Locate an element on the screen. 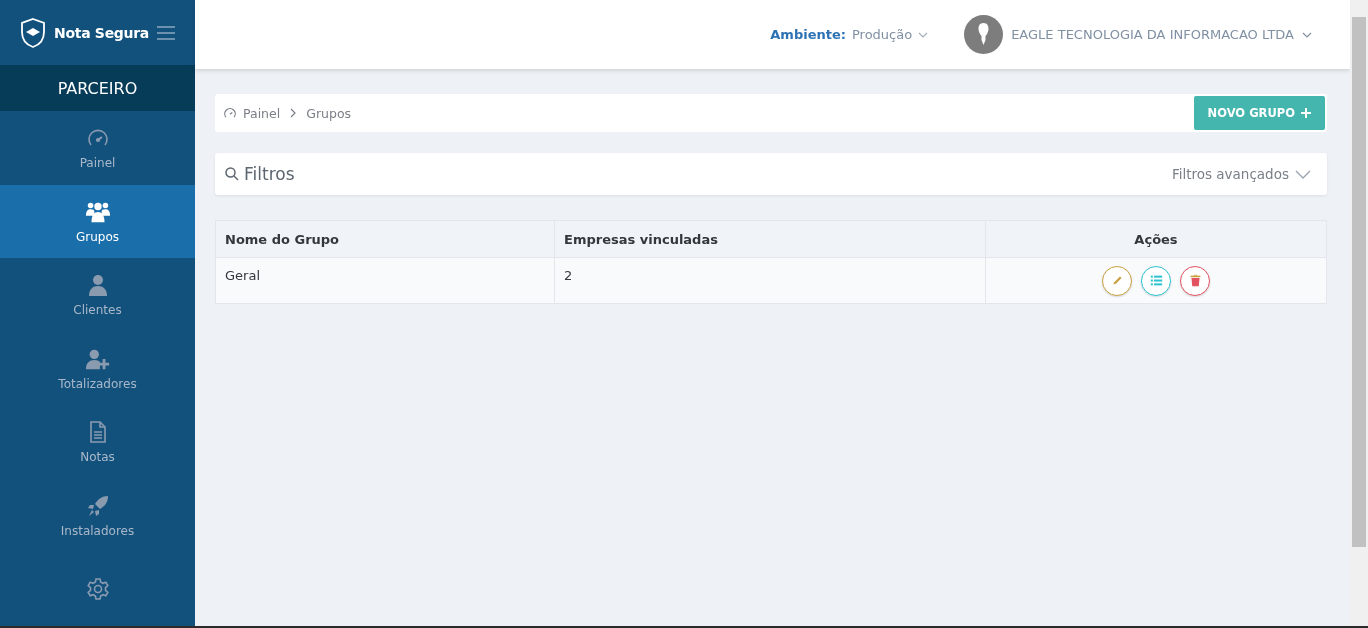 This screenshot has width=1368, height=628. gauge-icon is located at coordinates (230, 113).